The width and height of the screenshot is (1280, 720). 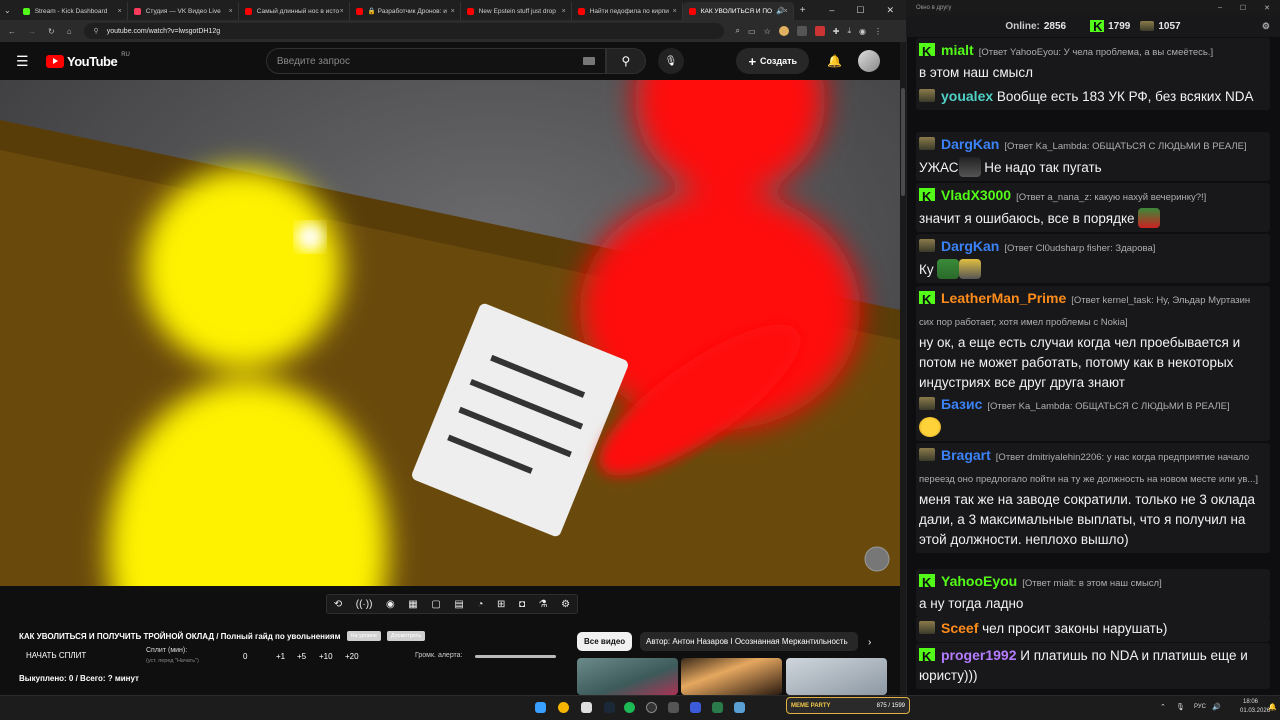 I want to click on add-clip-icon: ⊞, so click(x=501, y=604).